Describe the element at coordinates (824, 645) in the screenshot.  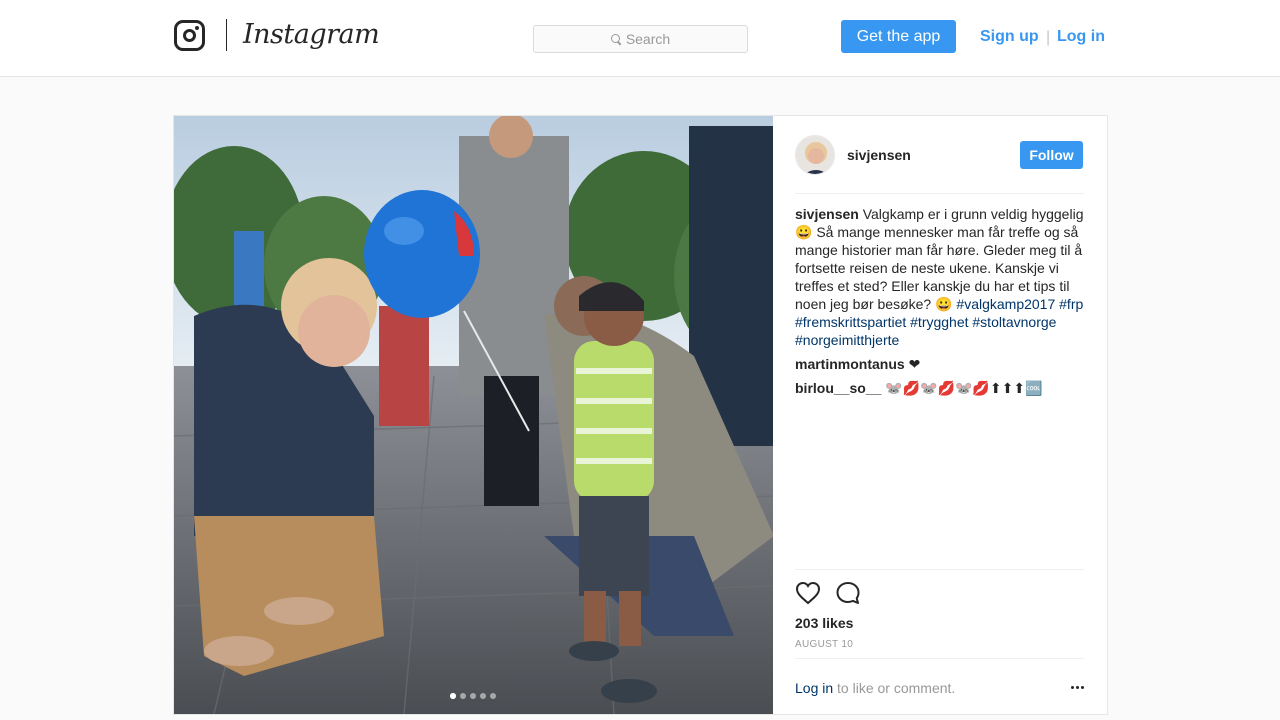
I see `post-date: AUGUST 10` at that location.